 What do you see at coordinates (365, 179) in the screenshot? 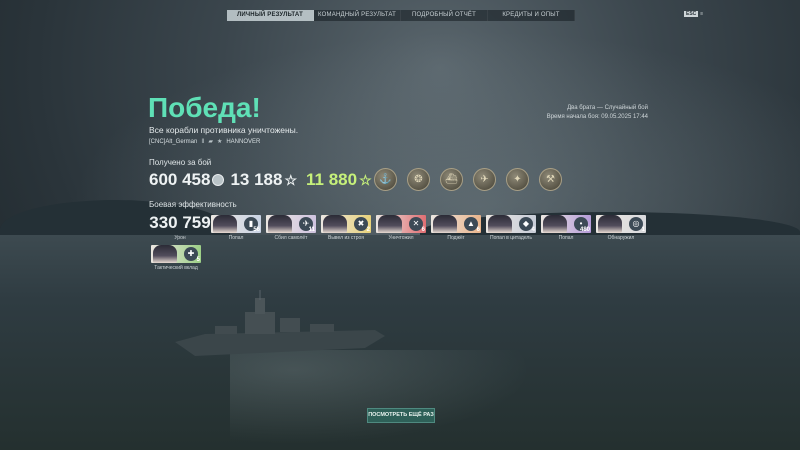
I see `free-xp-star-icon: ☆` at bounding box center [365, 179].